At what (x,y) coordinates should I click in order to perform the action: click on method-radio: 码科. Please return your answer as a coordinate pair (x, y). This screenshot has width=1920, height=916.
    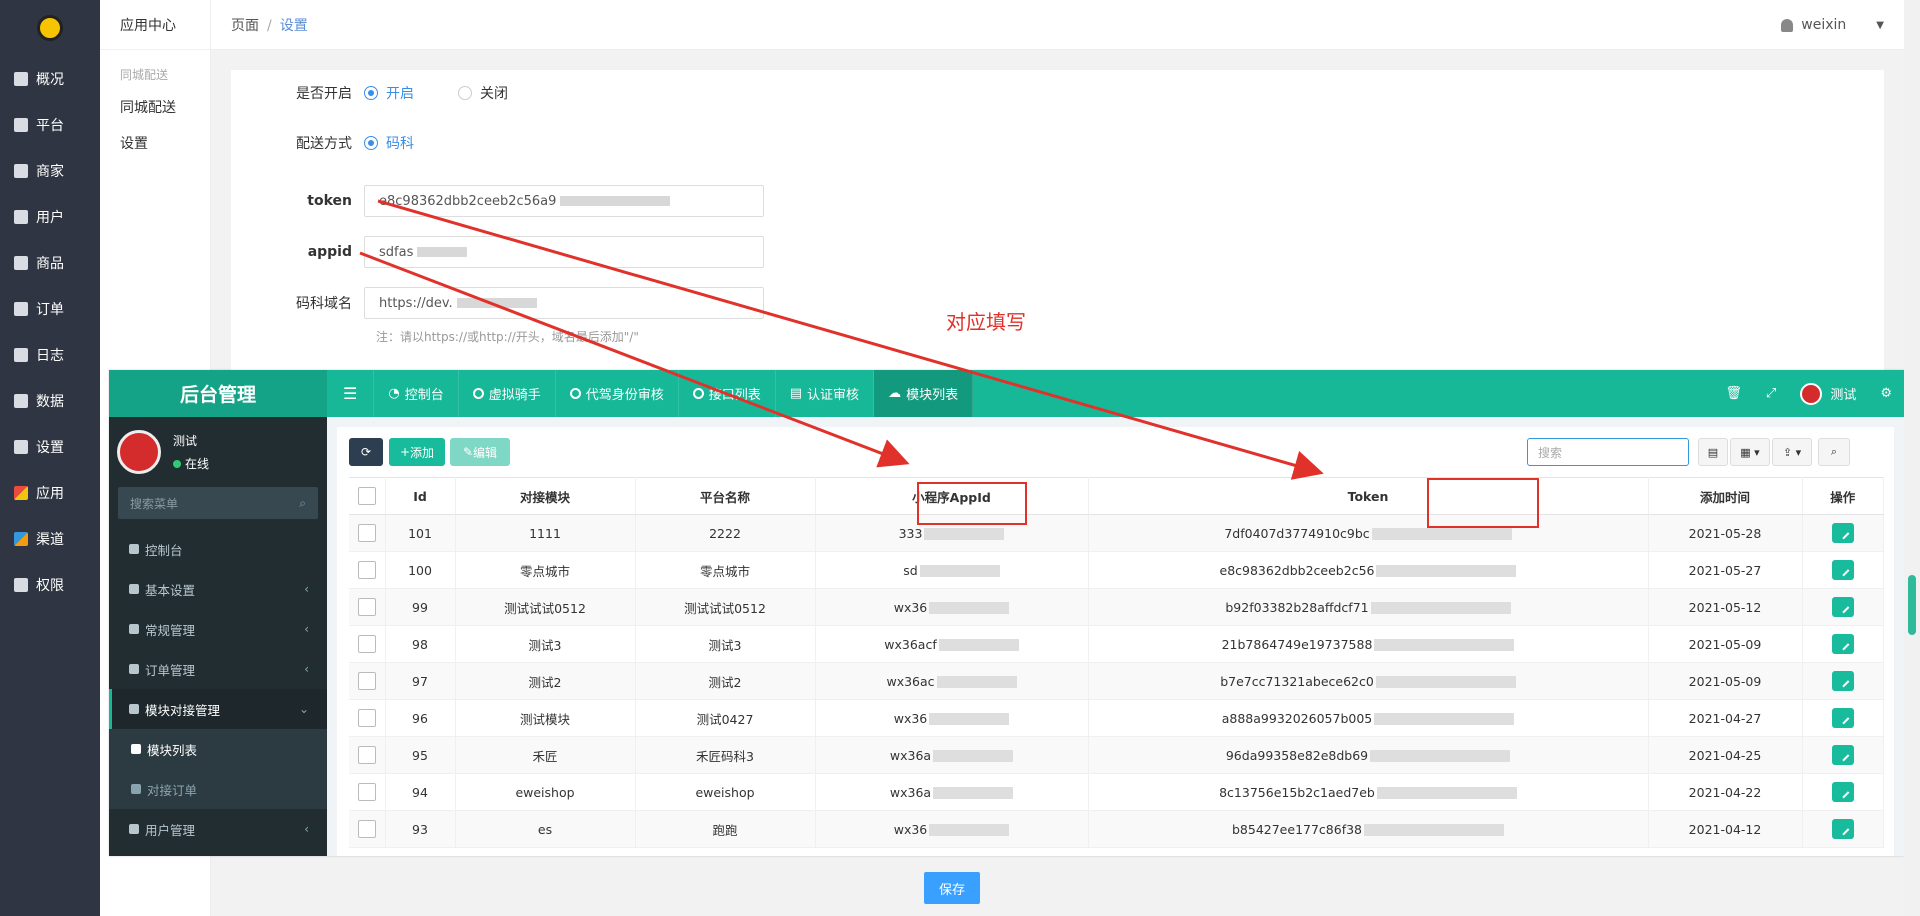
    Looking at the image, I should click on (389, 143).